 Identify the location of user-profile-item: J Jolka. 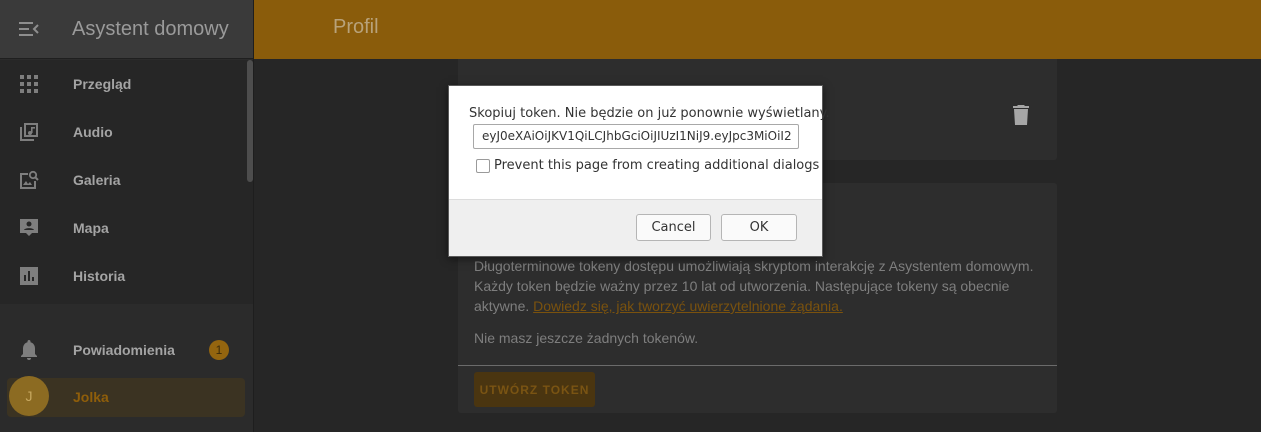
(126, 396).